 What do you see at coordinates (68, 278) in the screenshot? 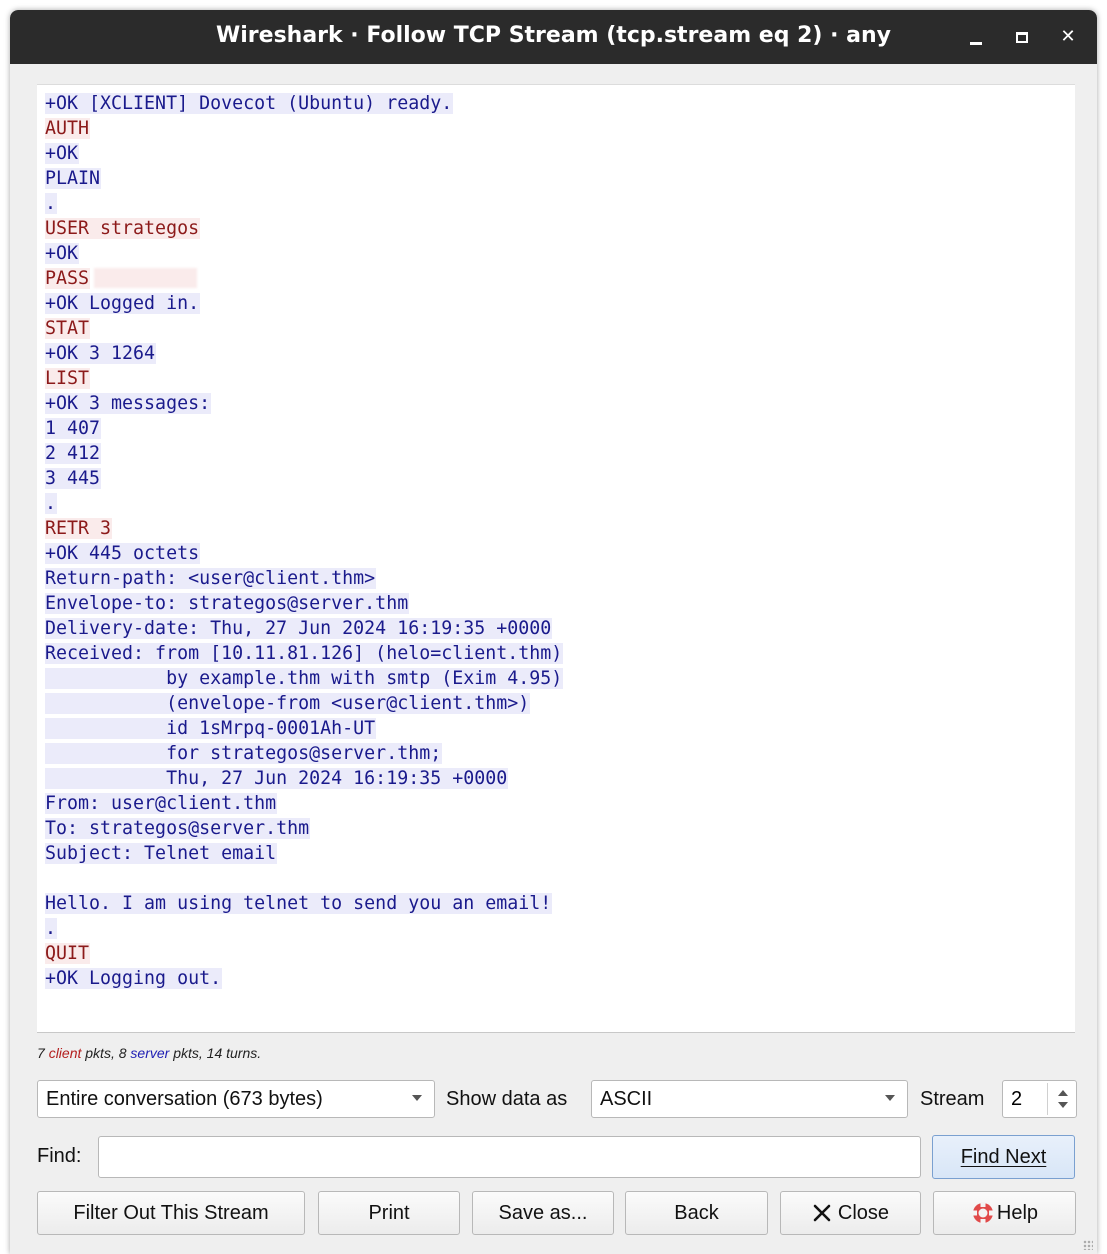
I see `line-text: PASS` at bounding box center [68, 278].